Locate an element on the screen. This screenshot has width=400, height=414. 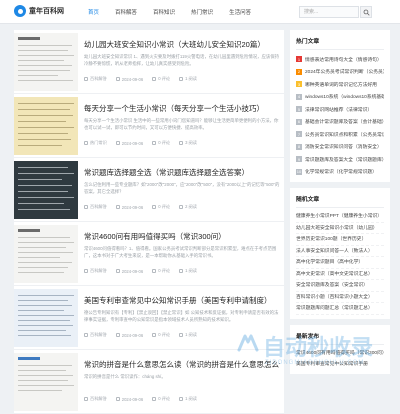
hot-article-item: 3 哪种英语单词的常识记忆方法好用 is located at coordinates (340, 84).